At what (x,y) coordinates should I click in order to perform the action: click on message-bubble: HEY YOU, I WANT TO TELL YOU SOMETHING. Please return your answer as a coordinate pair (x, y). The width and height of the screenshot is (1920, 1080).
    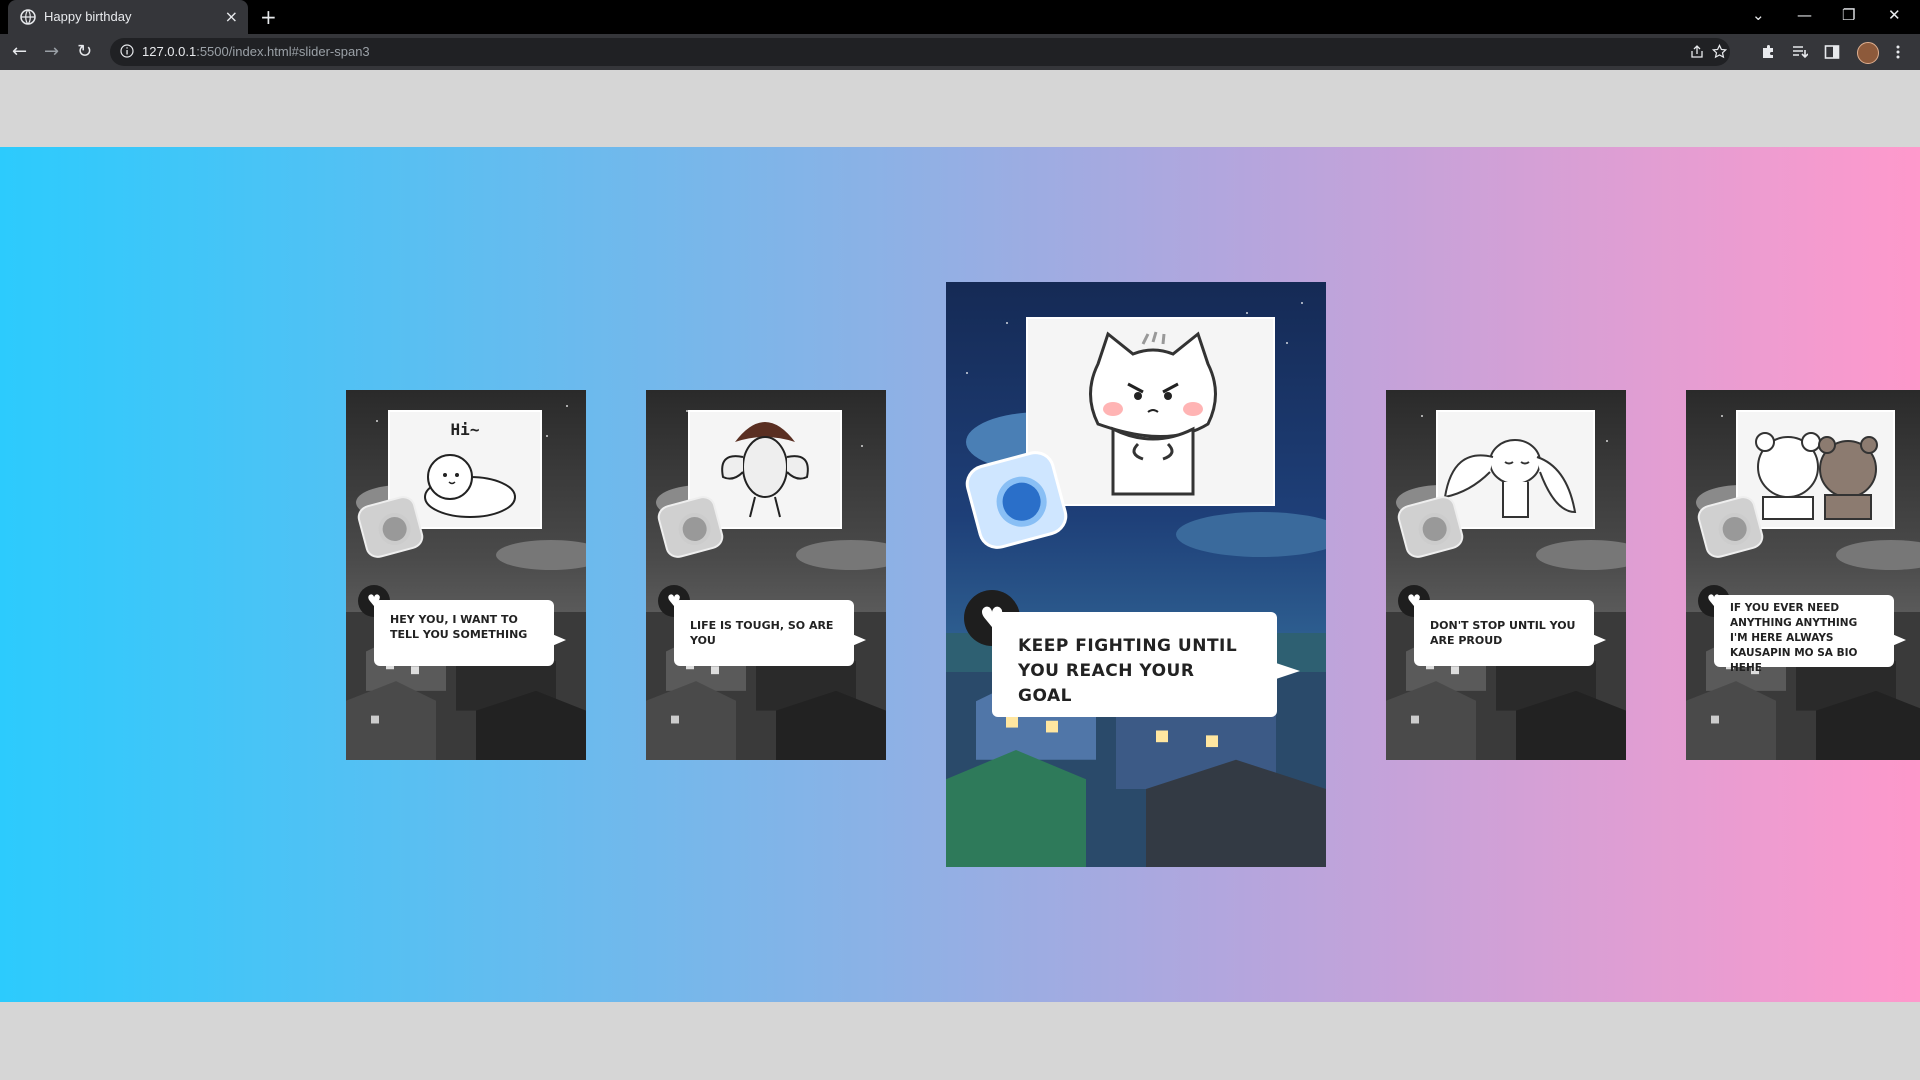
    Looking at the image, I should click on (464, 633).